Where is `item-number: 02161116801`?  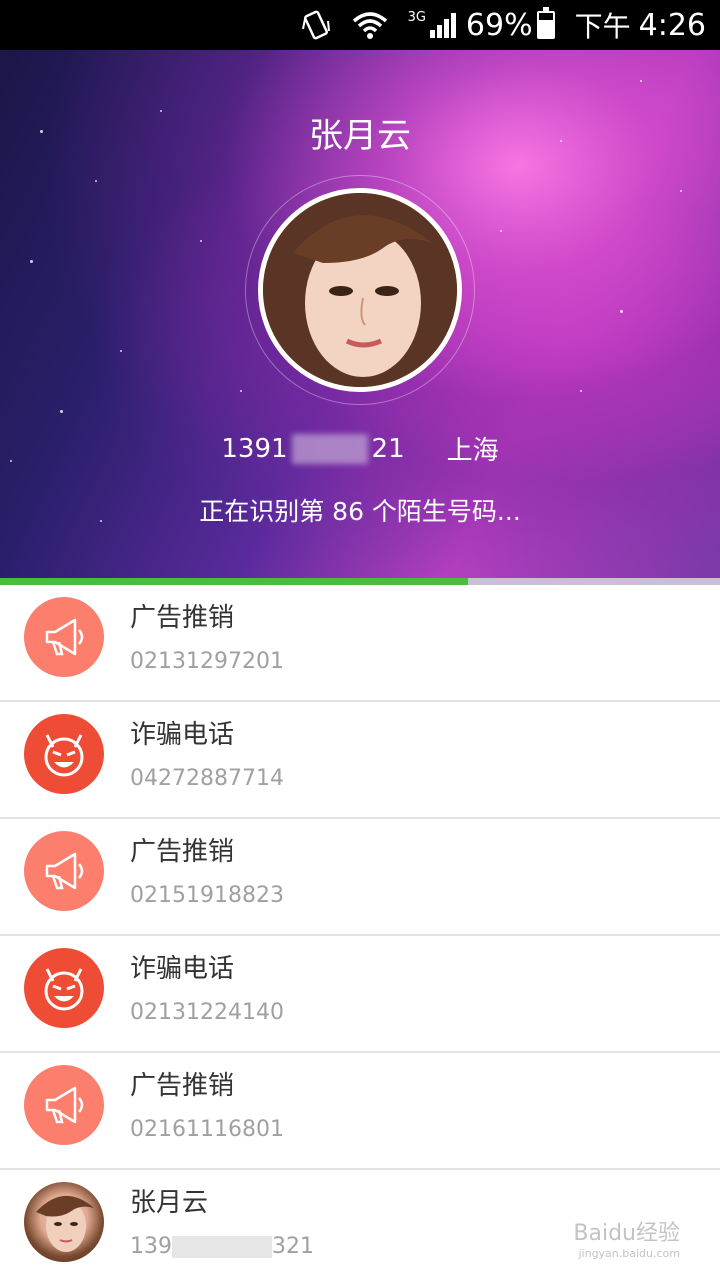 item-number: 02161116801 is located at coordinates (207, 1129).